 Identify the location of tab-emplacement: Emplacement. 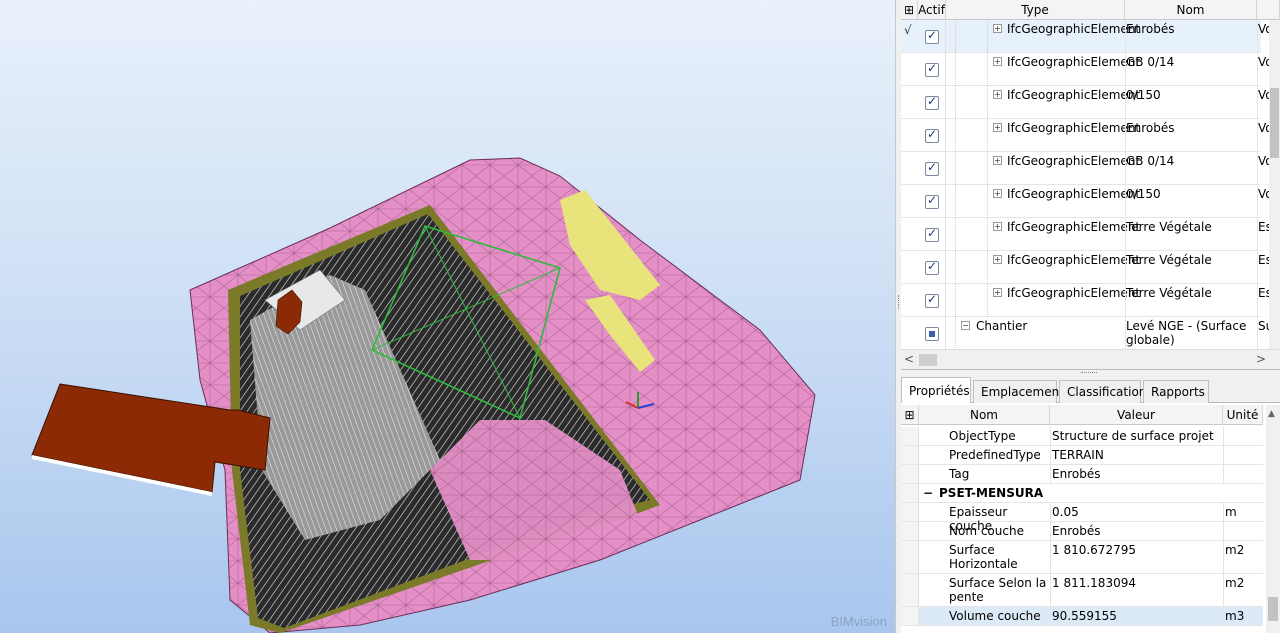
(1018, 391).